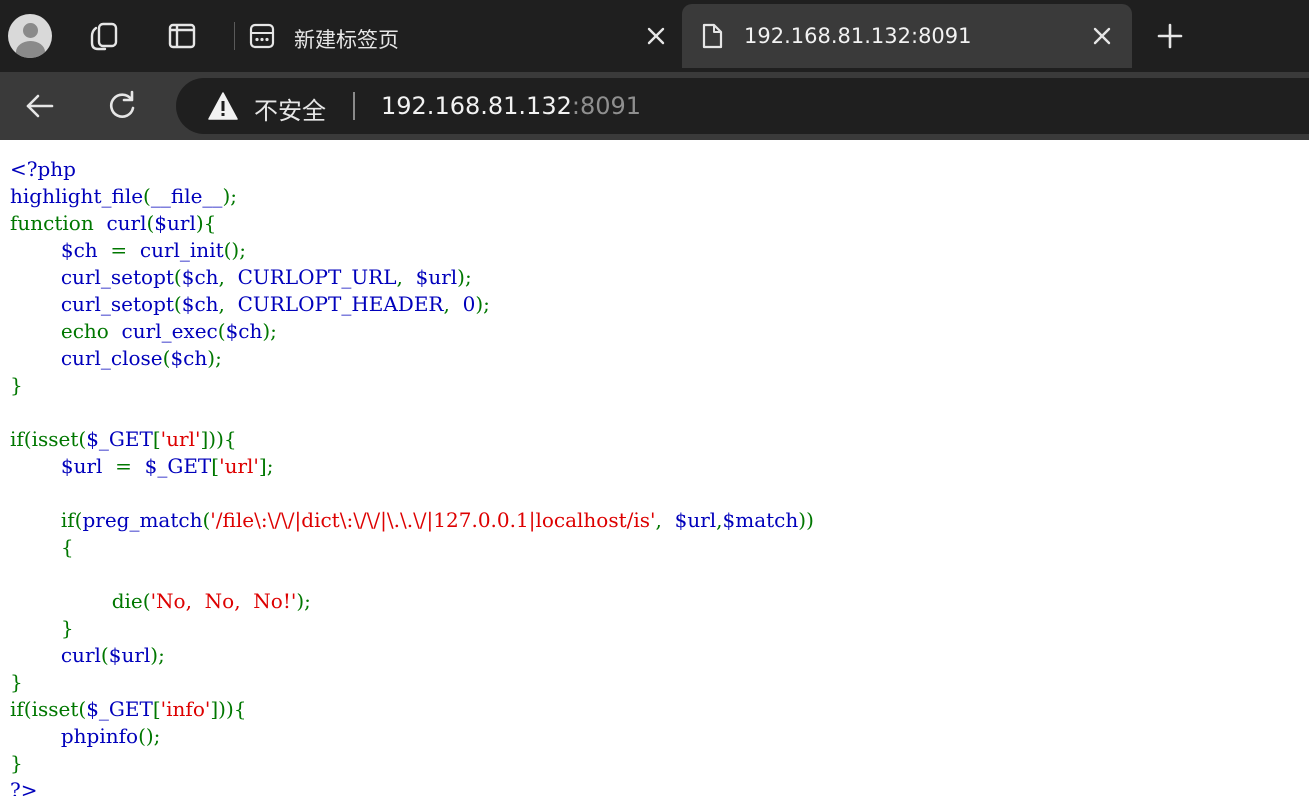 The width and height of the screenshot is (1309, 796). Describe the element at coordinates (30, 30) in the screenshot. I see `avatar-head` at that location.